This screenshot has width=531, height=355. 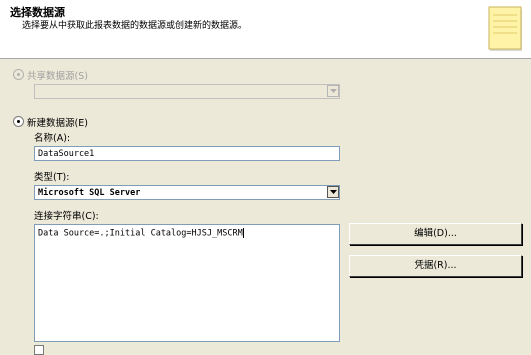 What do you see at coordinates (18, 121) in the screenshot?
I see `new-source-radio` at bounding box center [18, 121].